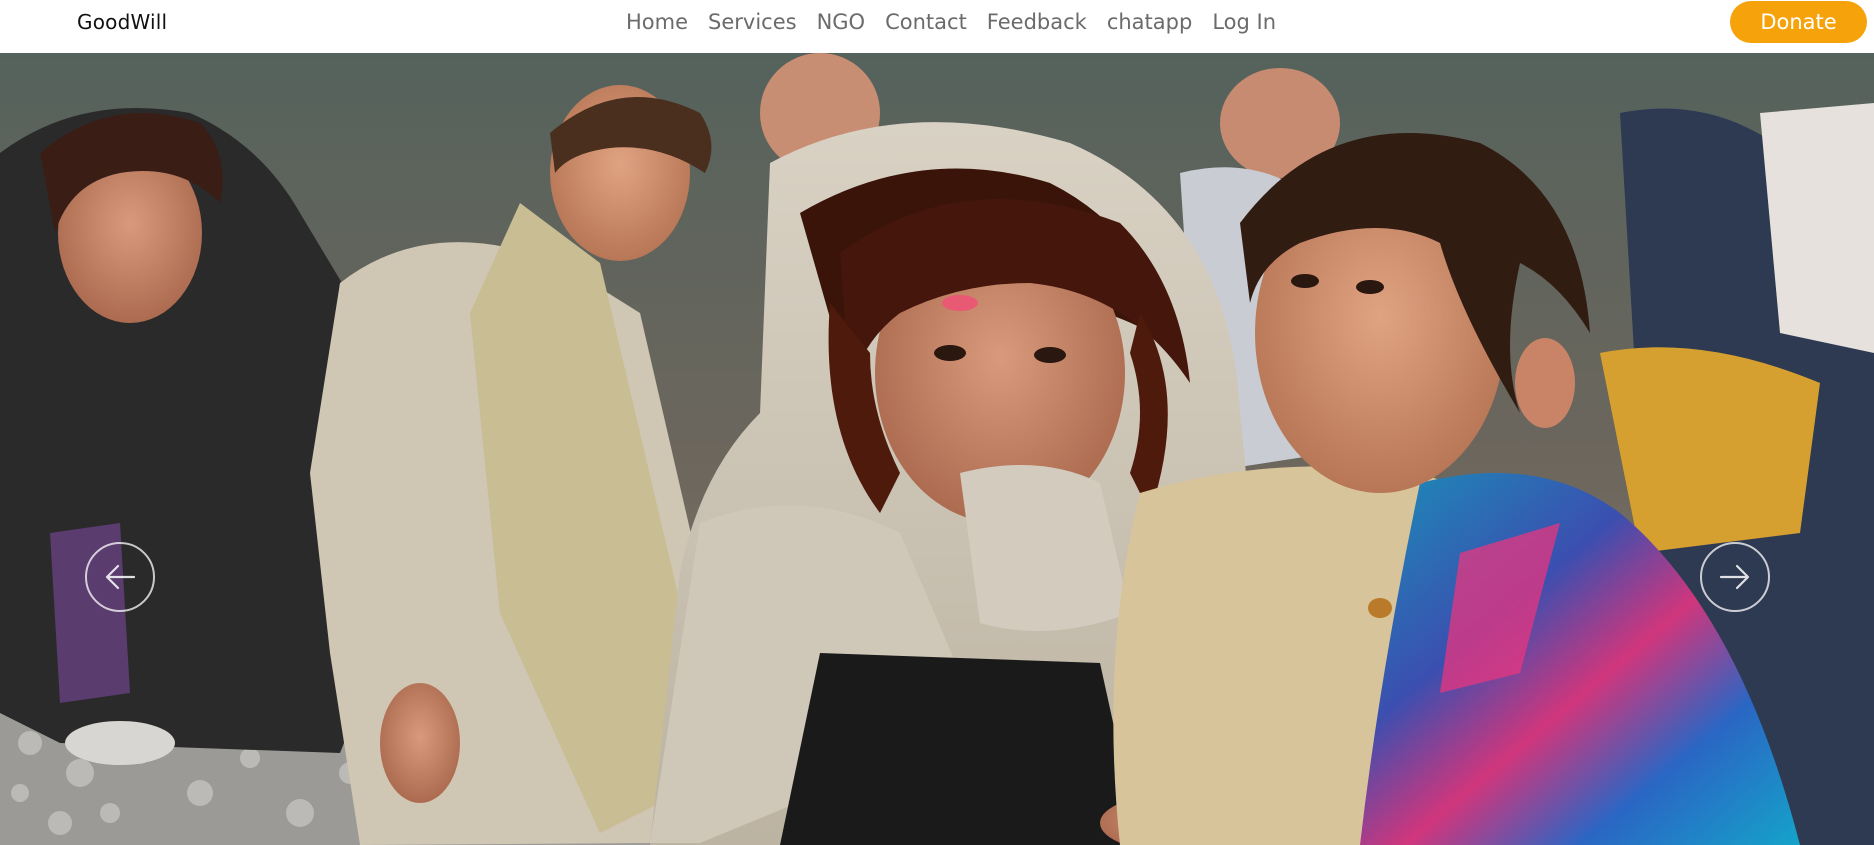 This screenshot has height=845, width=1874. Describe the element at coordinates (926, 22) in the screenshot. I see `nav-item-contact: Contact` at that location.